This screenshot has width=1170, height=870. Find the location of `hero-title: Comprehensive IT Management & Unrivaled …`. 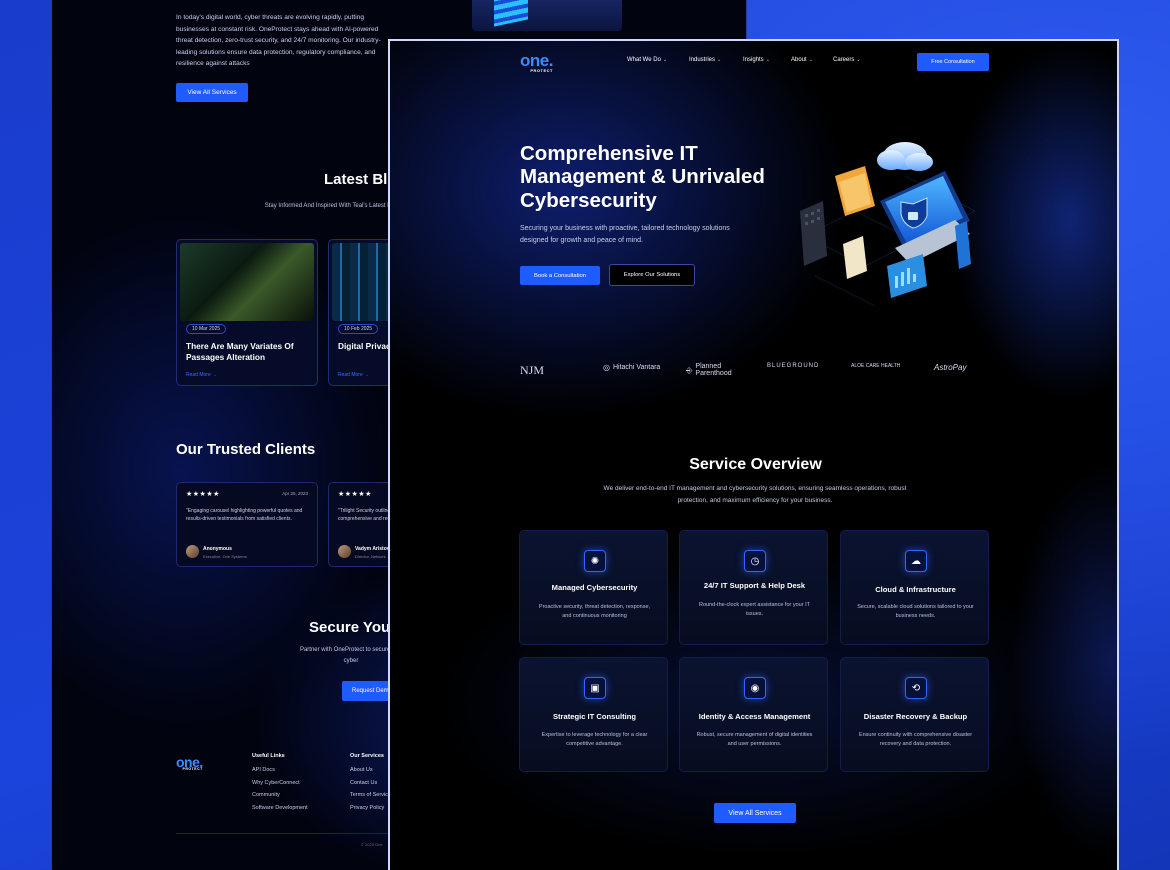

hero-title: Comprehensive IT Management & Unrivaled … is located at coordinates (642, 177).